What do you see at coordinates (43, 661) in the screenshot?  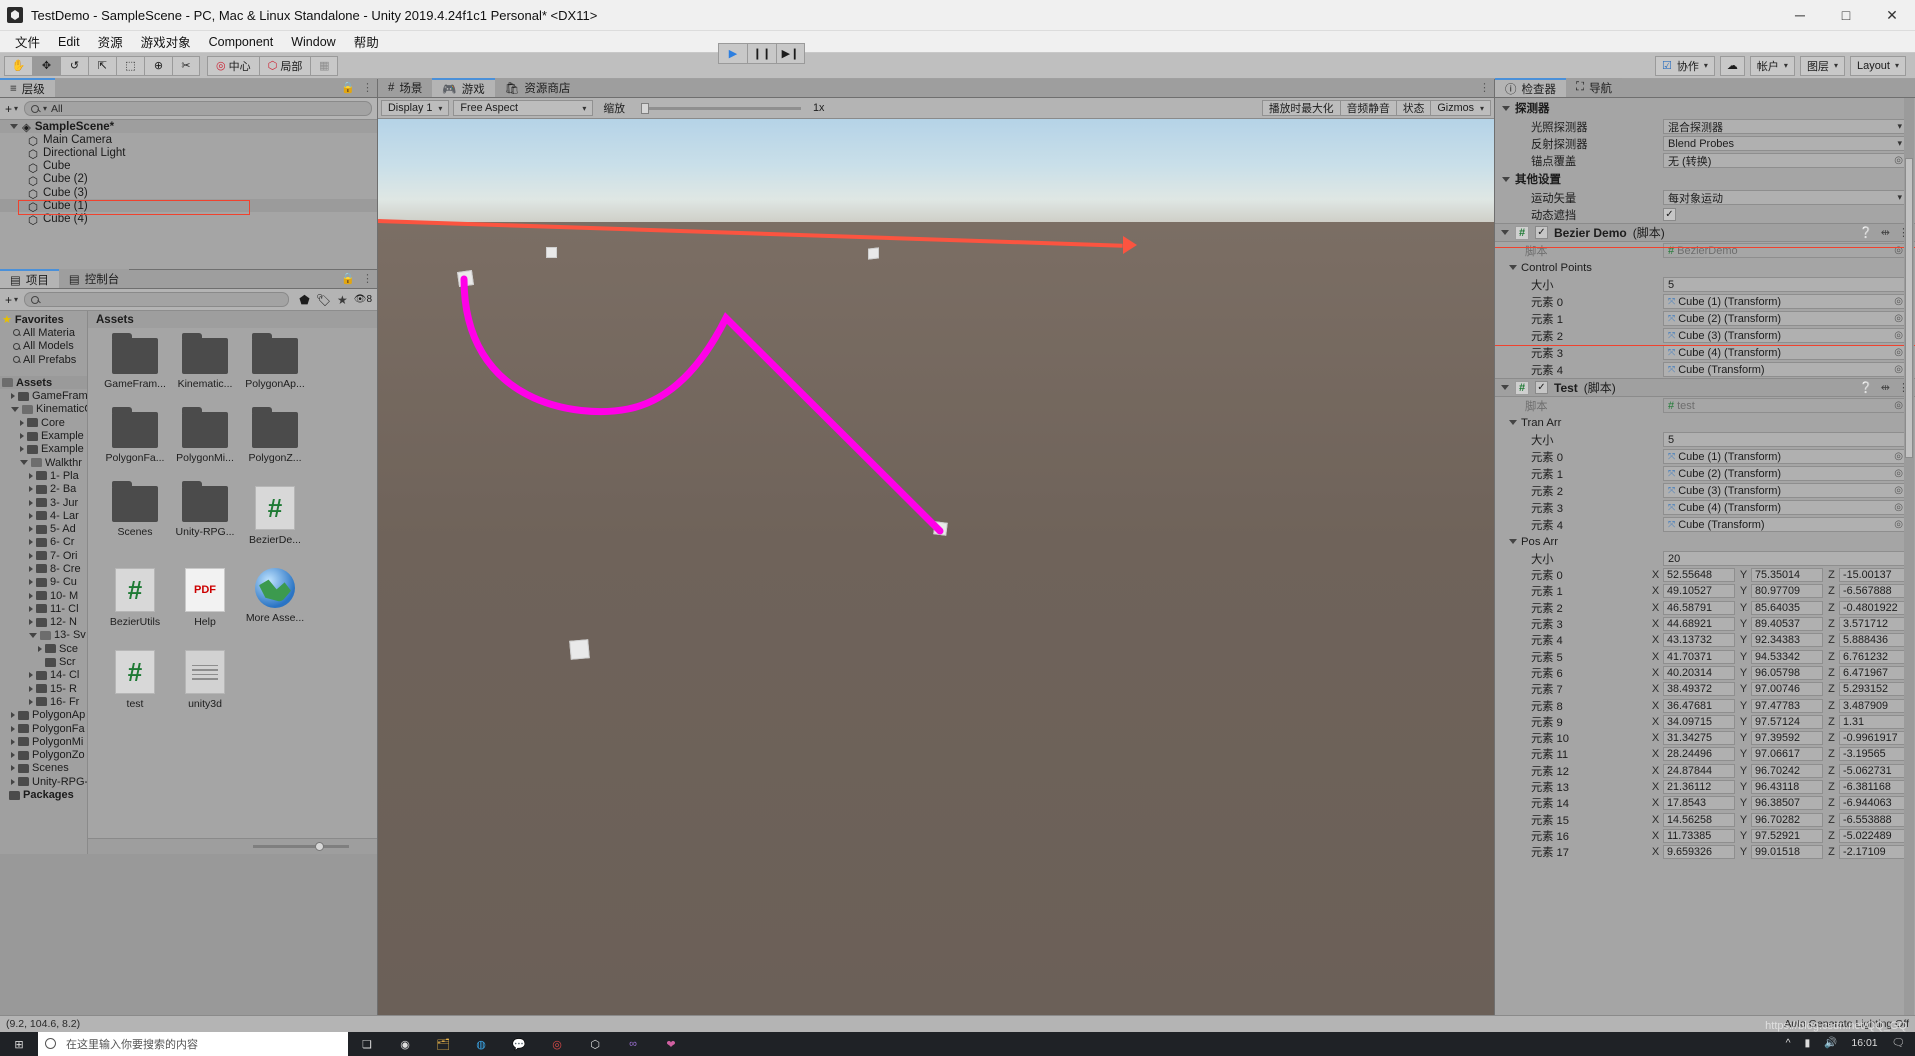 I see `project-tree-item: Scr` at bounding box center [43, 661].